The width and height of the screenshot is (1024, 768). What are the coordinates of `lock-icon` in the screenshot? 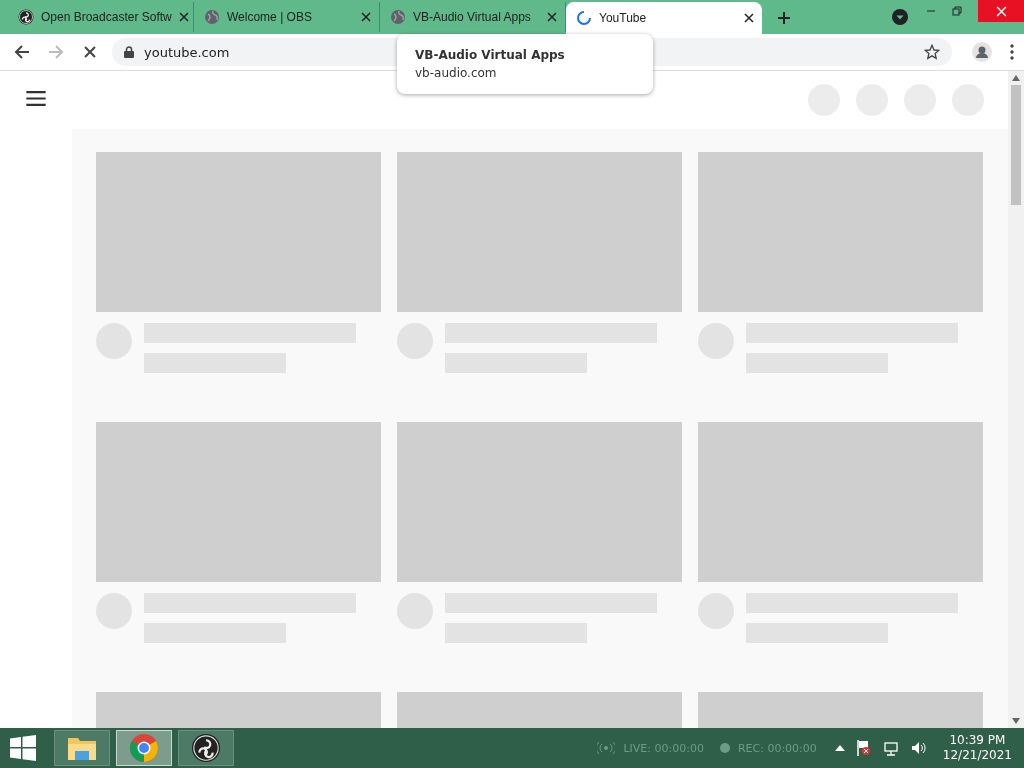 It's located at (129, 52).